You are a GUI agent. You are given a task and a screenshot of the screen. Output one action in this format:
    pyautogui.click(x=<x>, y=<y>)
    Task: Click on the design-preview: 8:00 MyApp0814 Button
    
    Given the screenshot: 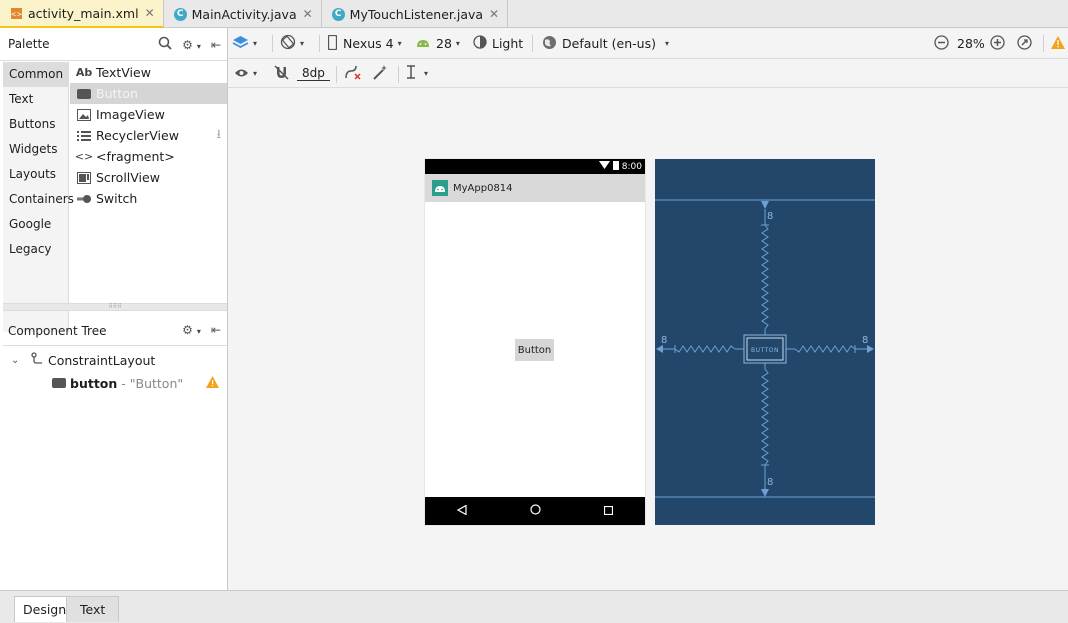 What is the action you would take?
    pyautogui.click(x=535, y=342)
    